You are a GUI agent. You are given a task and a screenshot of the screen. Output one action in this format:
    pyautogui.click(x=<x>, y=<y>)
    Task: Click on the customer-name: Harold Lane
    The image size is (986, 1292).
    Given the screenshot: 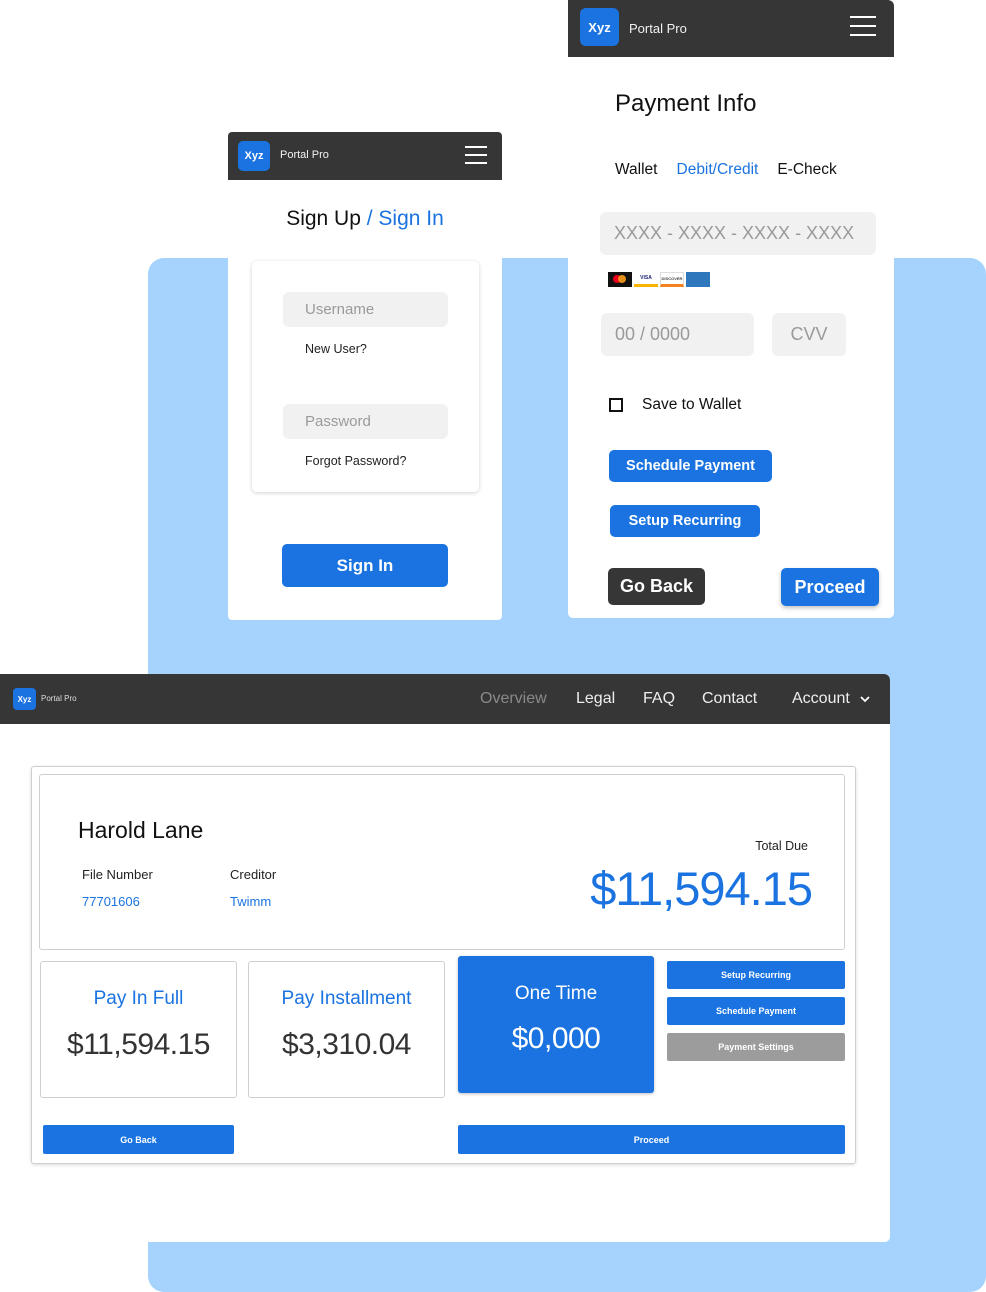 What is the action you would take?
    pyautogui.click(x=141, y=830)
    